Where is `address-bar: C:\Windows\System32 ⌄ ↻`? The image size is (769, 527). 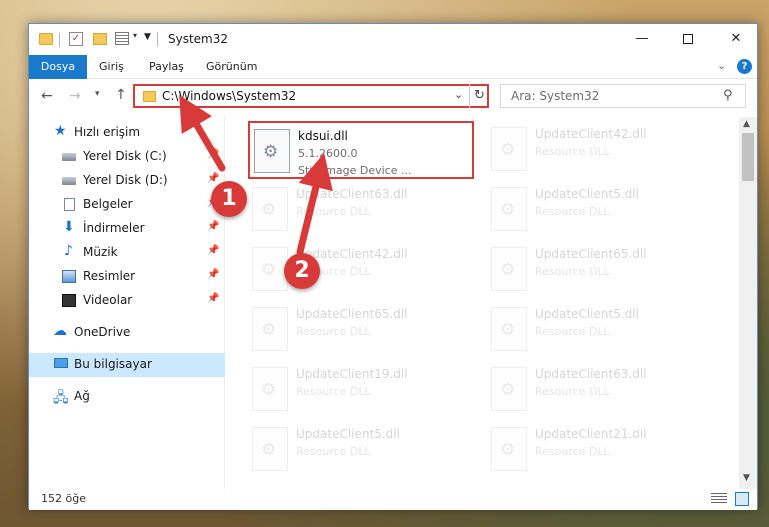 address-bar: C:\Windows\System32 ⌄ ↻ is located at coordinates (311, 96).